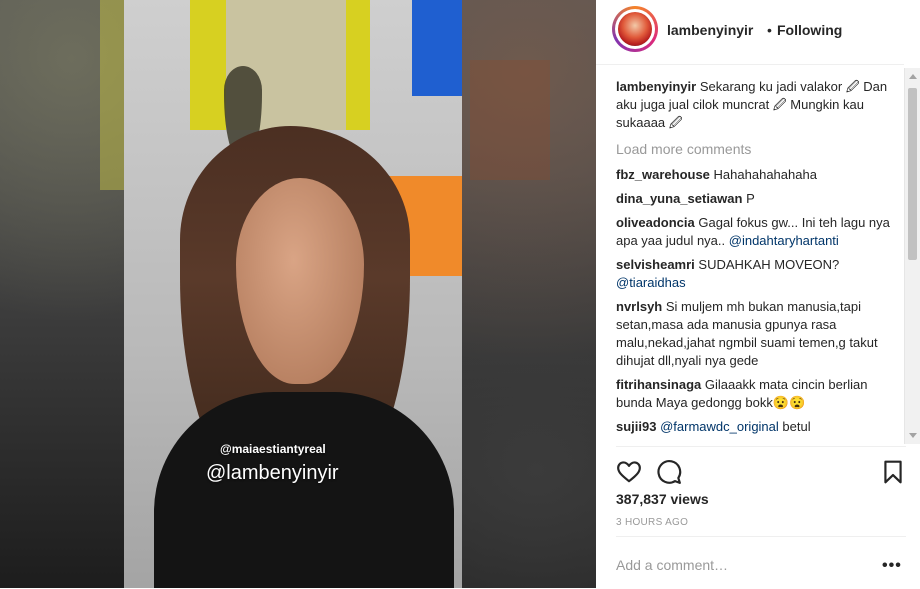 The width and height of the screenshot is (920, 589). Describe the element at coordinates (765, 174) in the screenshot. I see `comment-text: Hahahahahahaha` at that location.